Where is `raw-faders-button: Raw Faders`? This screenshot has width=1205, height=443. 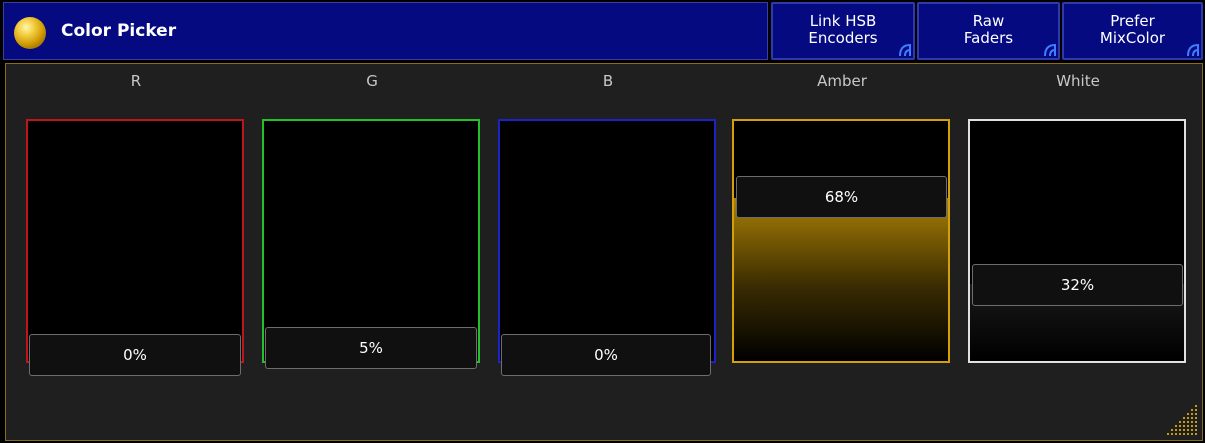
raw-faders-button: Raw Faders is located at coordinates (988, 31).